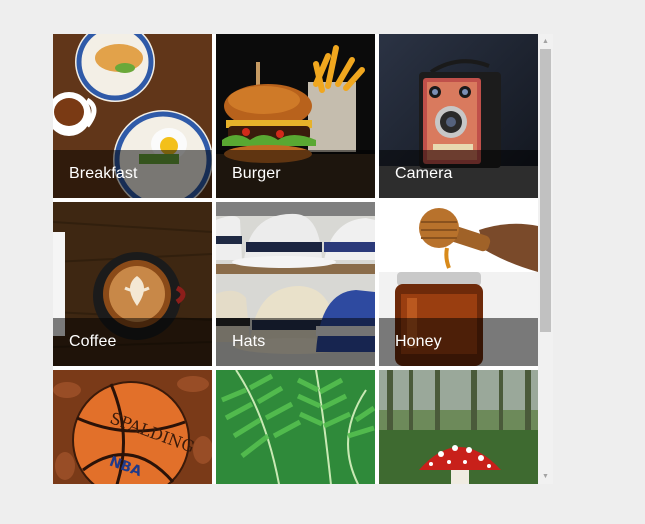 Image resolution: width=645 pixels, height=524 pixels. What do you see at coordinates (458, 284) in the screenshot?
I see `image-tile-honey: Honey` at bounding box center [458, 284].